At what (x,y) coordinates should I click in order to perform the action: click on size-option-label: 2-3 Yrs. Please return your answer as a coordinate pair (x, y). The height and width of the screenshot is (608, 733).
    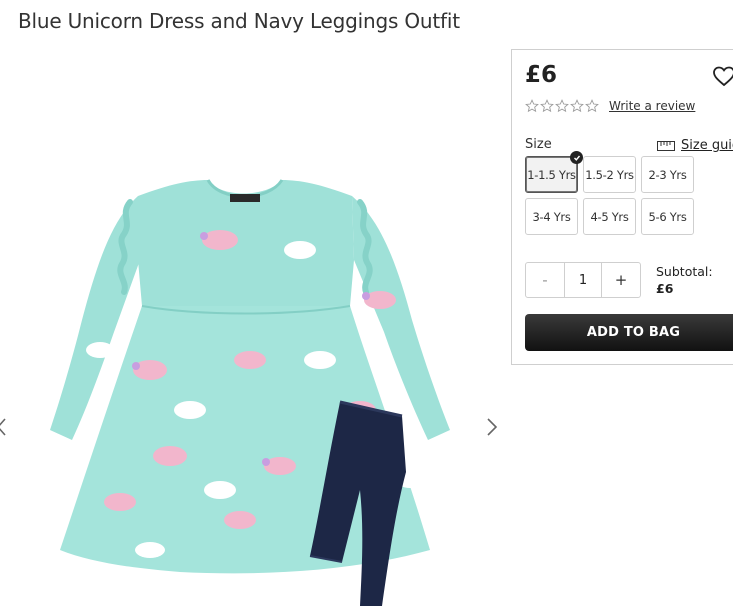
    Looking at the image, I should click on (667, 174).